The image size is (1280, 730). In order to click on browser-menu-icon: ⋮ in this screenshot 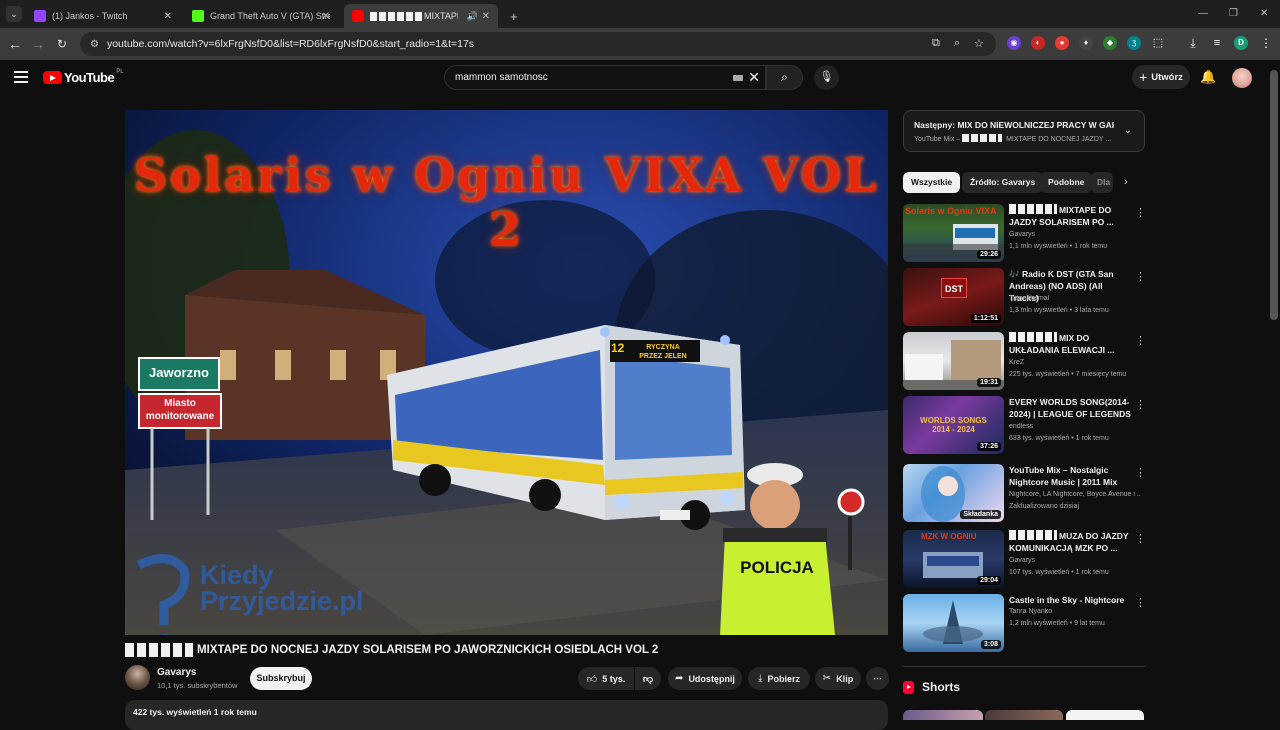, I will do `click(1266, 43)`.